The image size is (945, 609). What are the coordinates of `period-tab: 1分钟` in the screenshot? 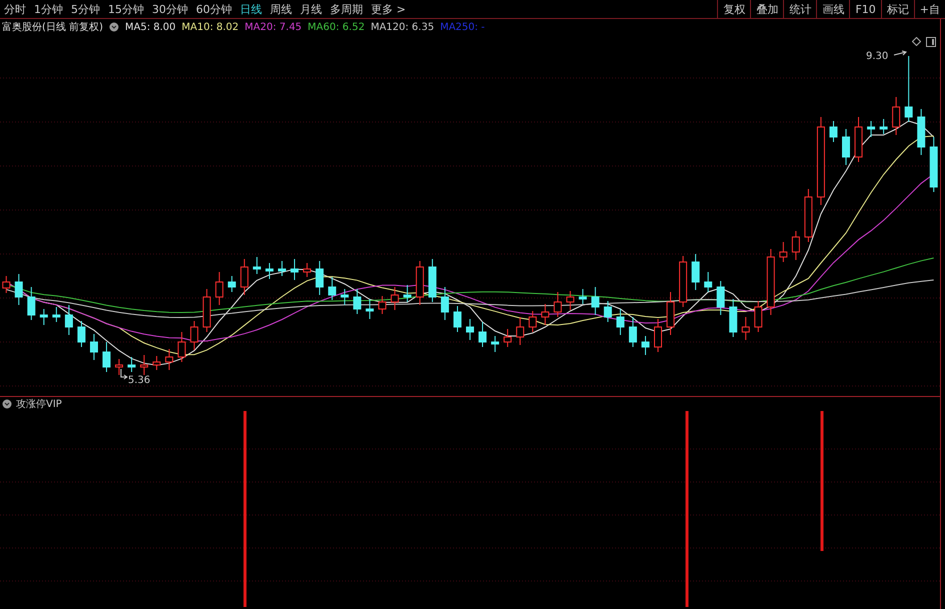 It's located at (48, 9).